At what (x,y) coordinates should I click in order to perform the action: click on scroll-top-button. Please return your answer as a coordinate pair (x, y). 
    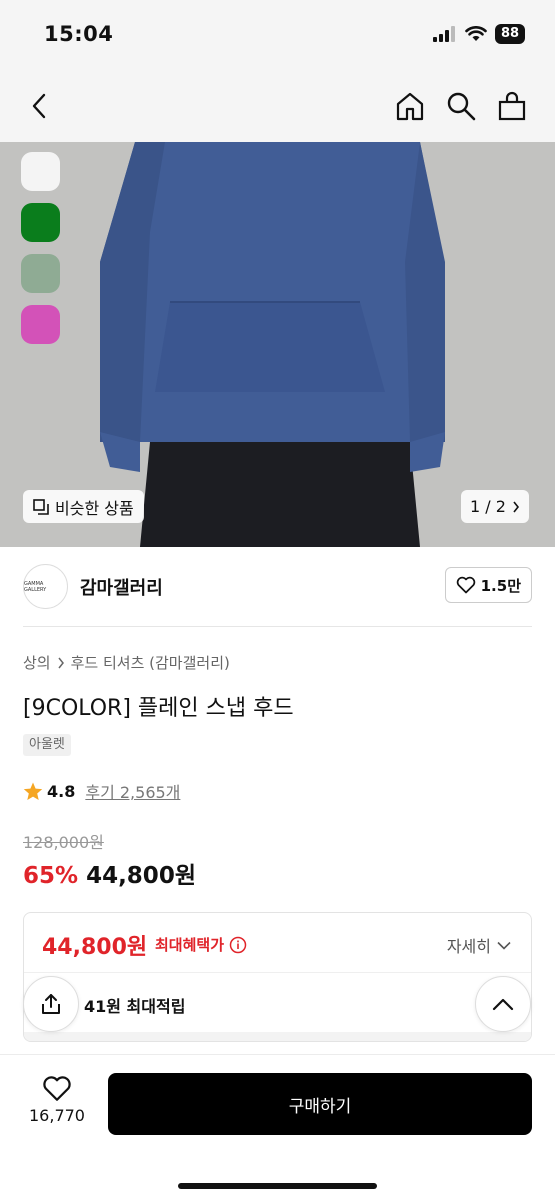
    Looking at the image, I should click on (503, 1004).